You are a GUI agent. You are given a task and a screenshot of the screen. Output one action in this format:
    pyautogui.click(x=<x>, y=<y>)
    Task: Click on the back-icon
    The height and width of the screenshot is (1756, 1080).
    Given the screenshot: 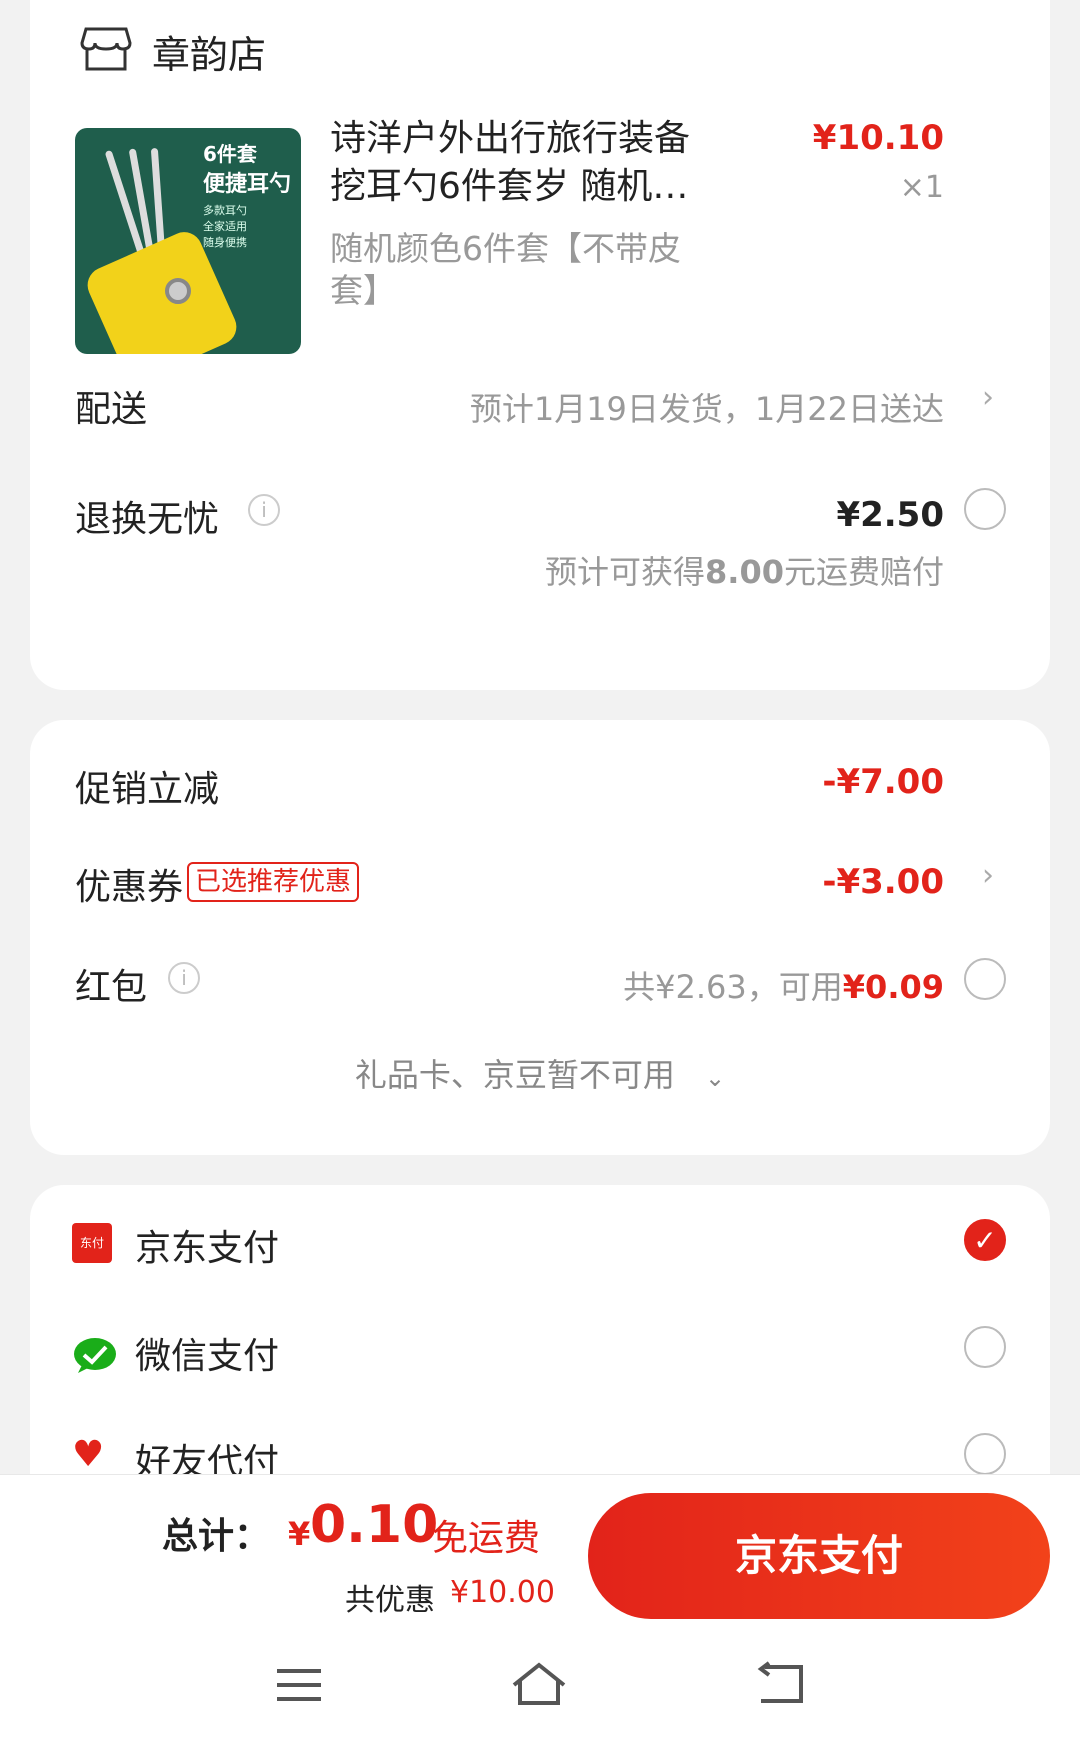 What is the action you would take?
    pyautogui.click(x=780, y=1684)
    